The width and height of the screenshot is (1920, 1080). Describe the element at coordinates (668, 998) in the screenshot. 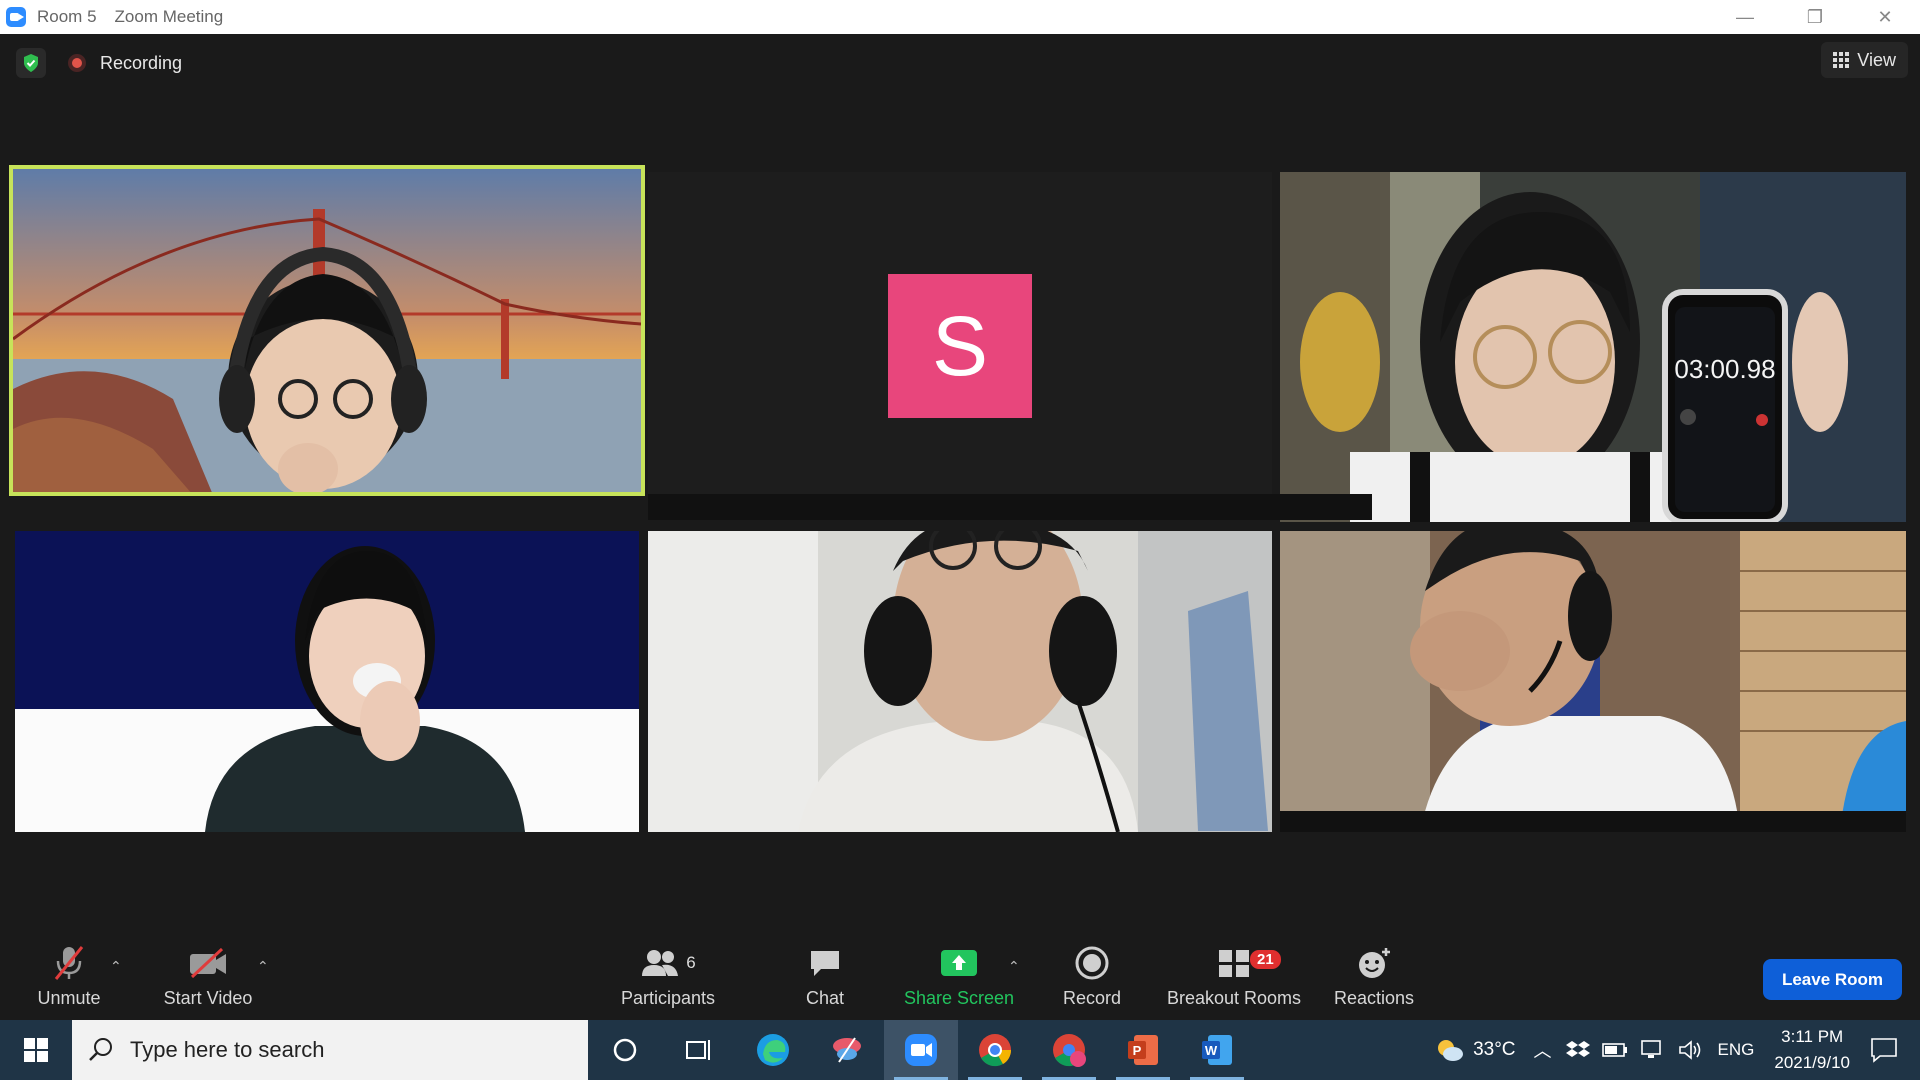

I see `participants-label: Participants` at that location.